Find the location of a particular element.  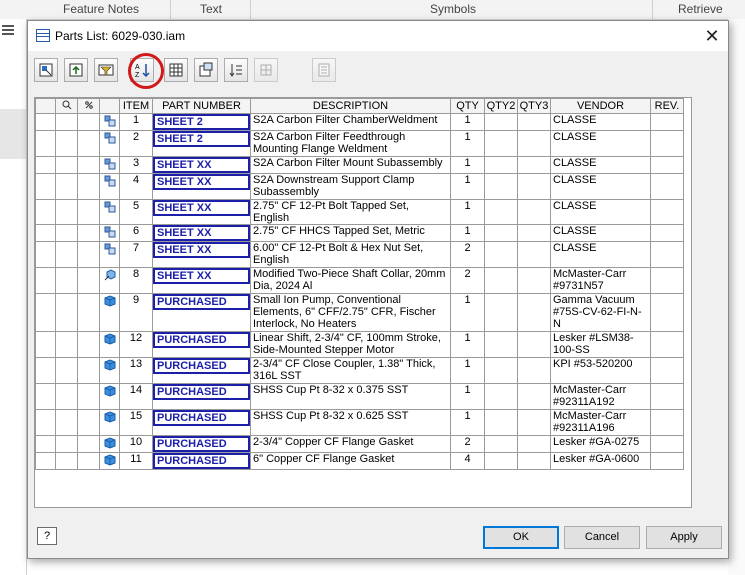

vendor-cell: McMaster-Carr #9731N57 is located at coordinates (600, 280).